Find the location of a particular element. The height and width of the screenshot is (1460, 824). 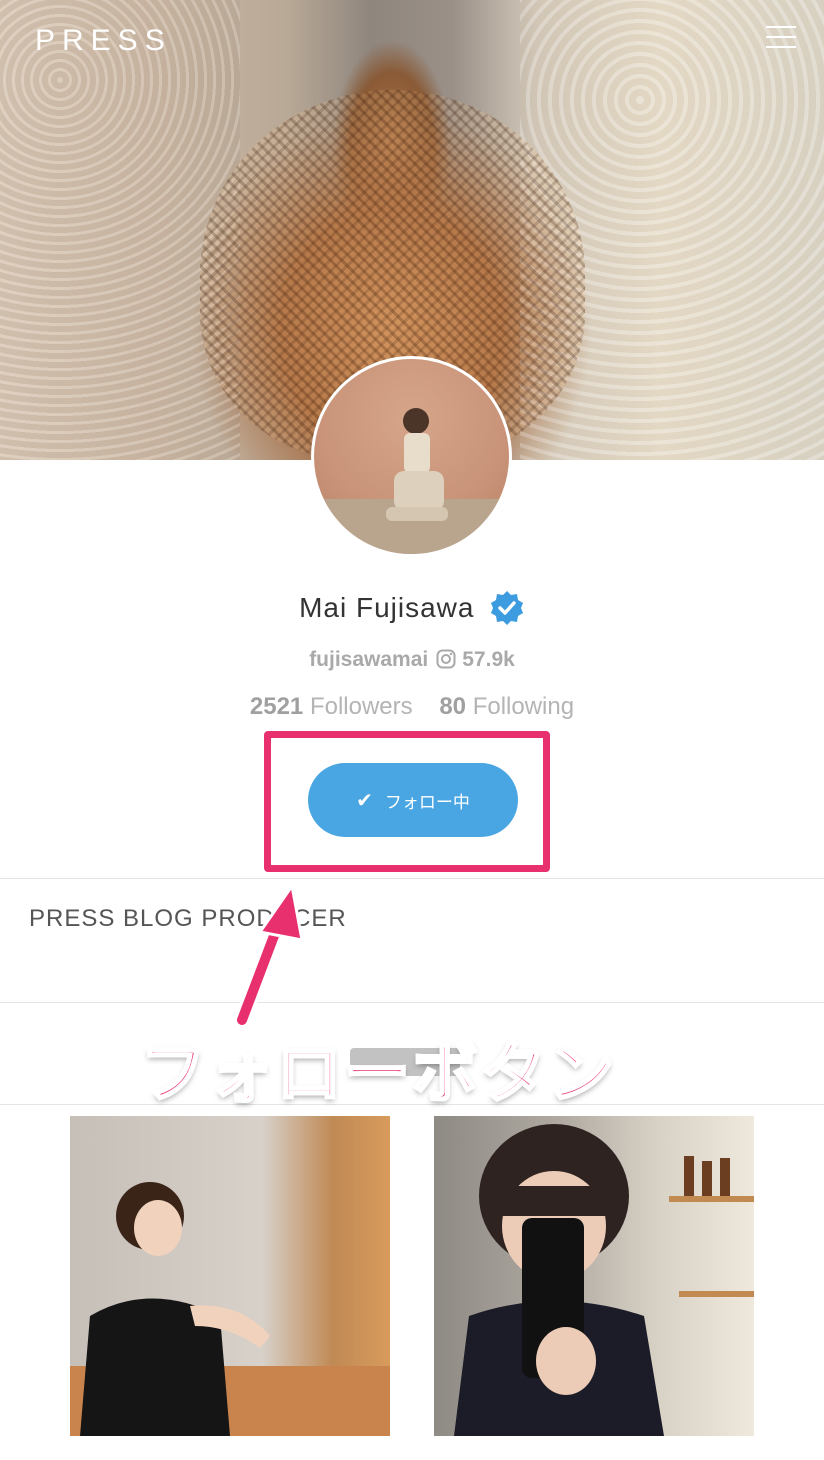

profile-name: Mai Fujisawa is located at coordinates (387, 607).